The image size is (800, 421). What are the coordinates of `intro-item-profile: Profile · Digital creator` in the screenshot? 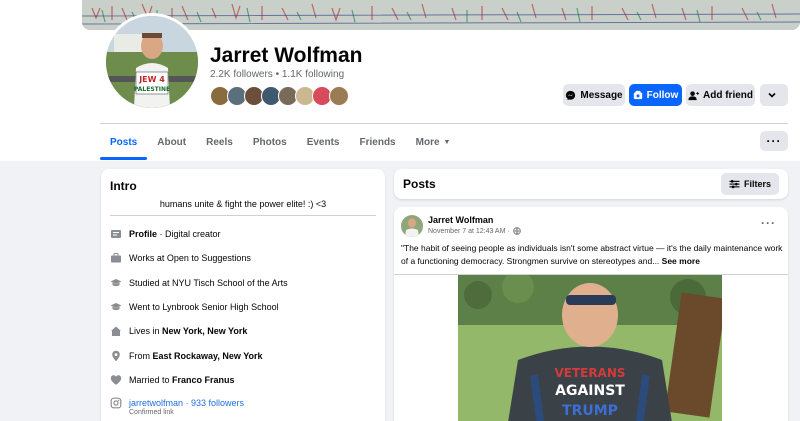 It's located at (165, 234).